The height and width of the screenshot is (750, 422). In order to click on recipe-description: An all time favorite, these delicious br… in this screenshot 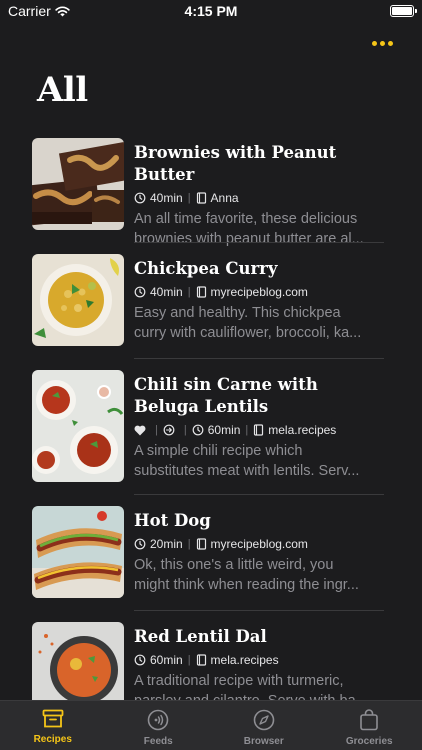, I will do `click(249, 229)`.